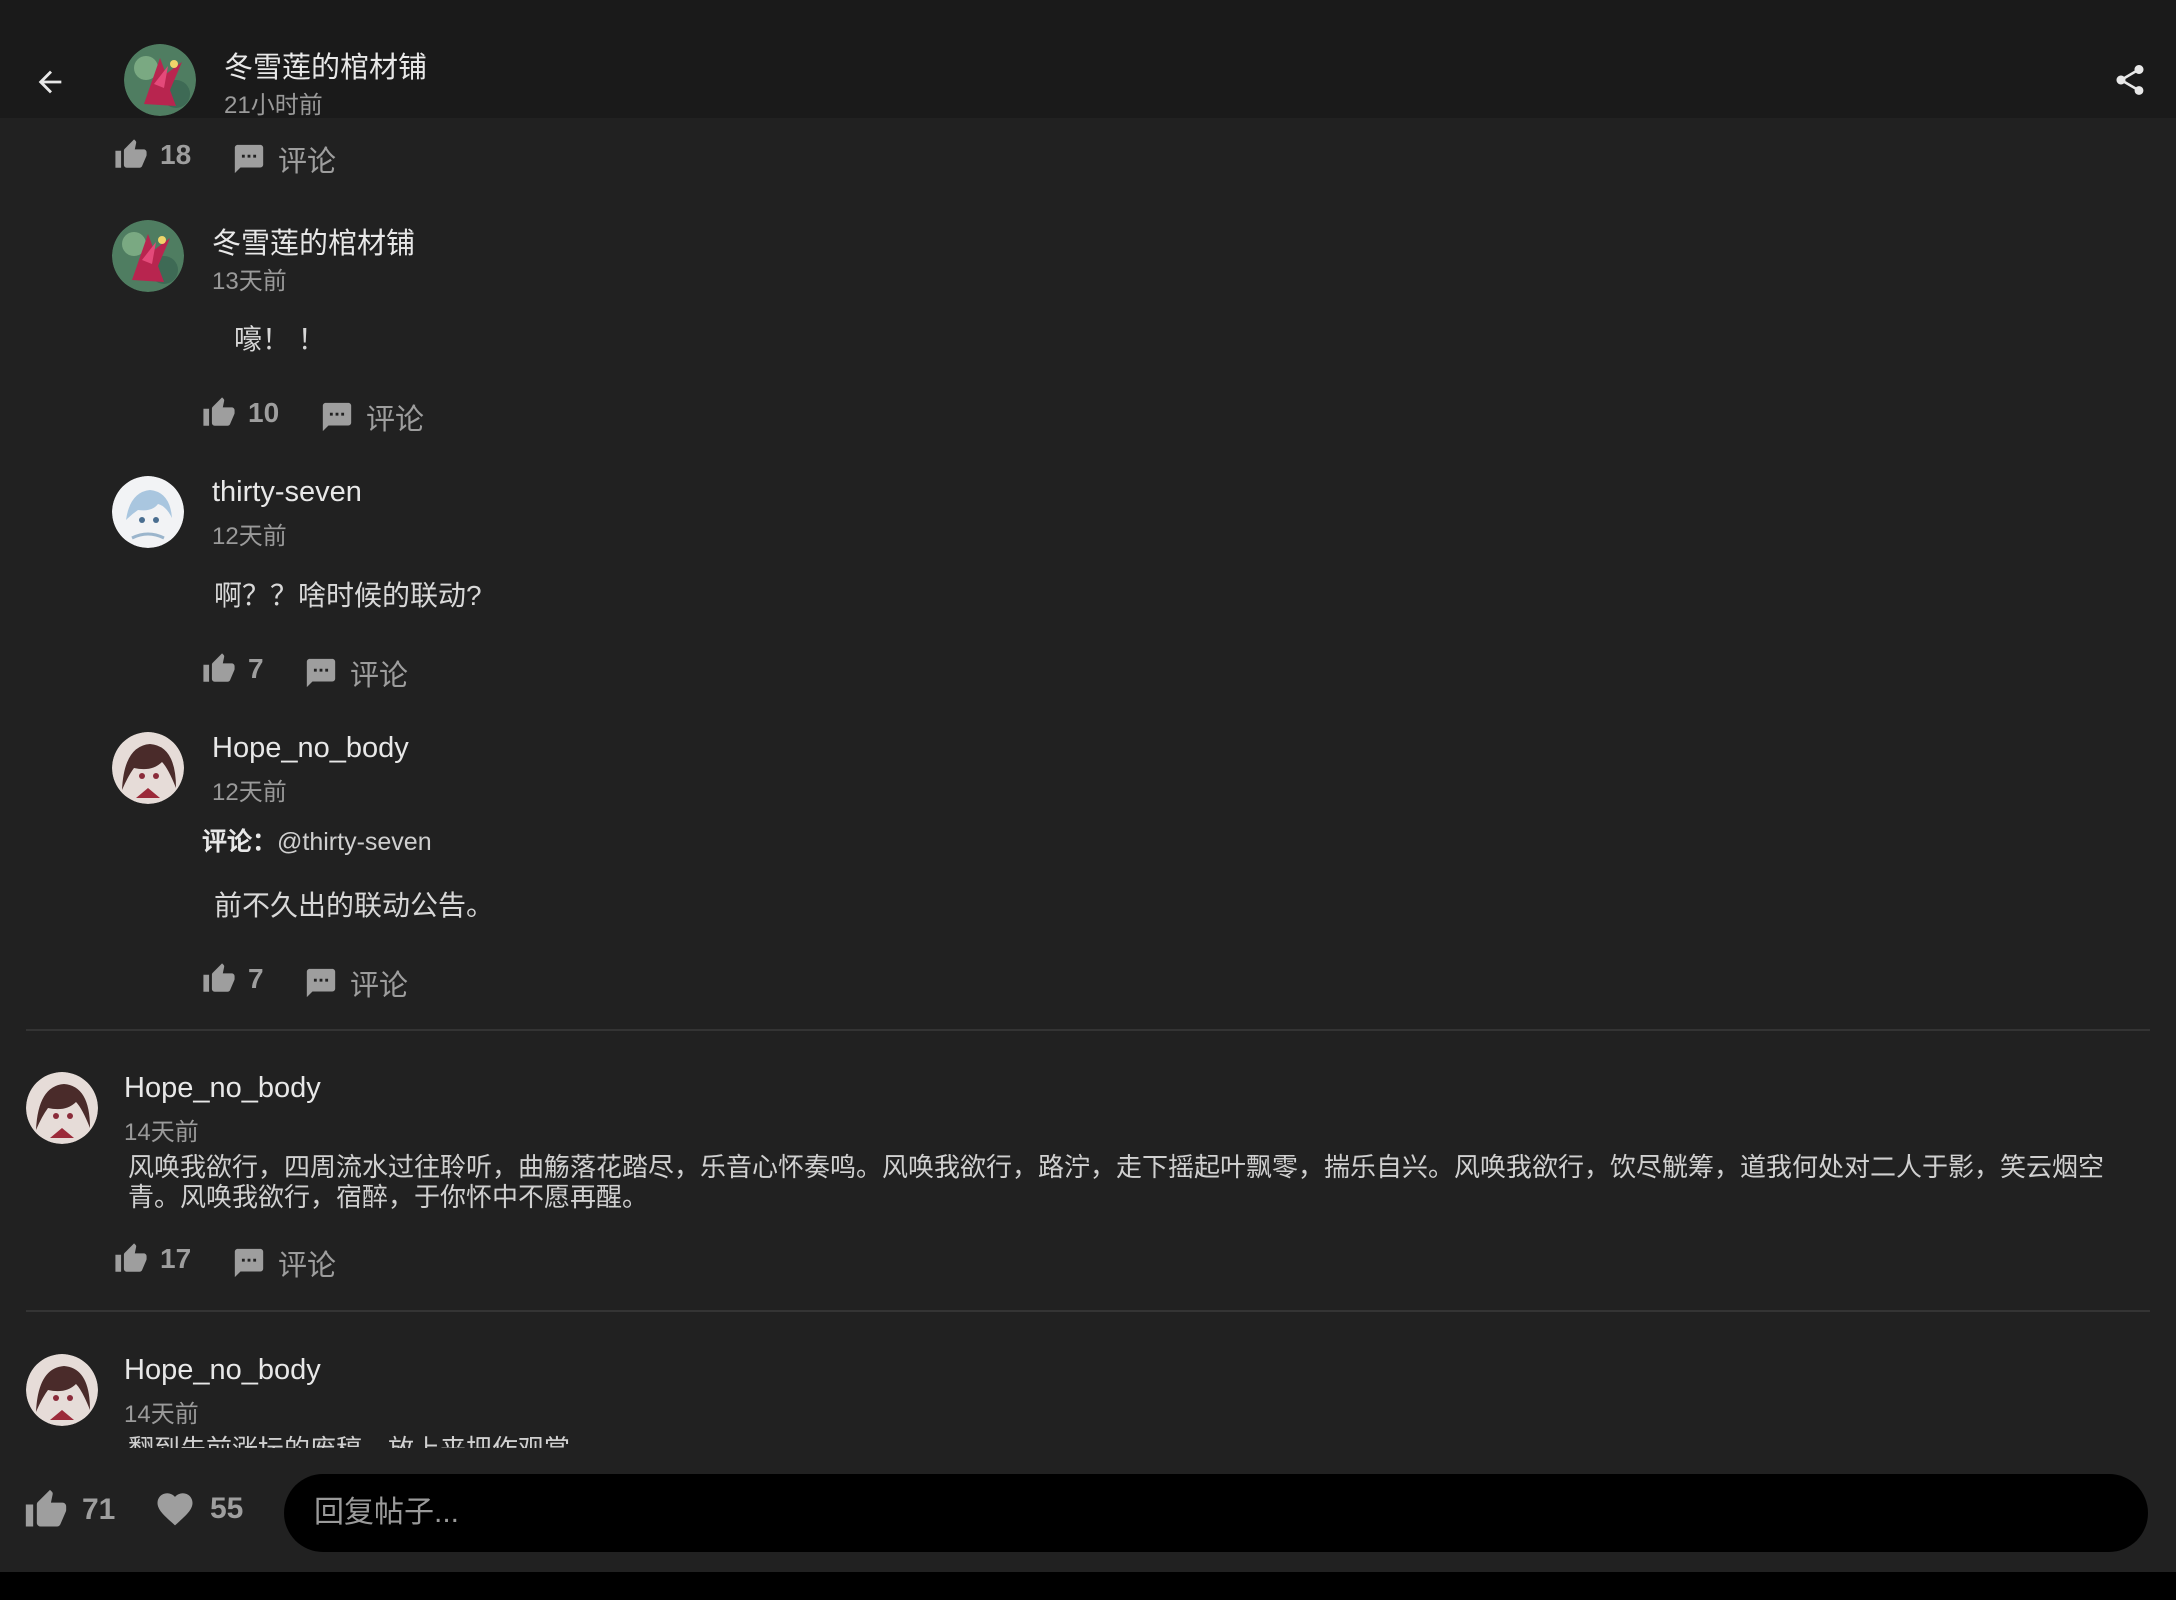 This screenshot has height=1600, width=2176. I want to click on bottom-bar: 71 55, so click(1088, 1510).